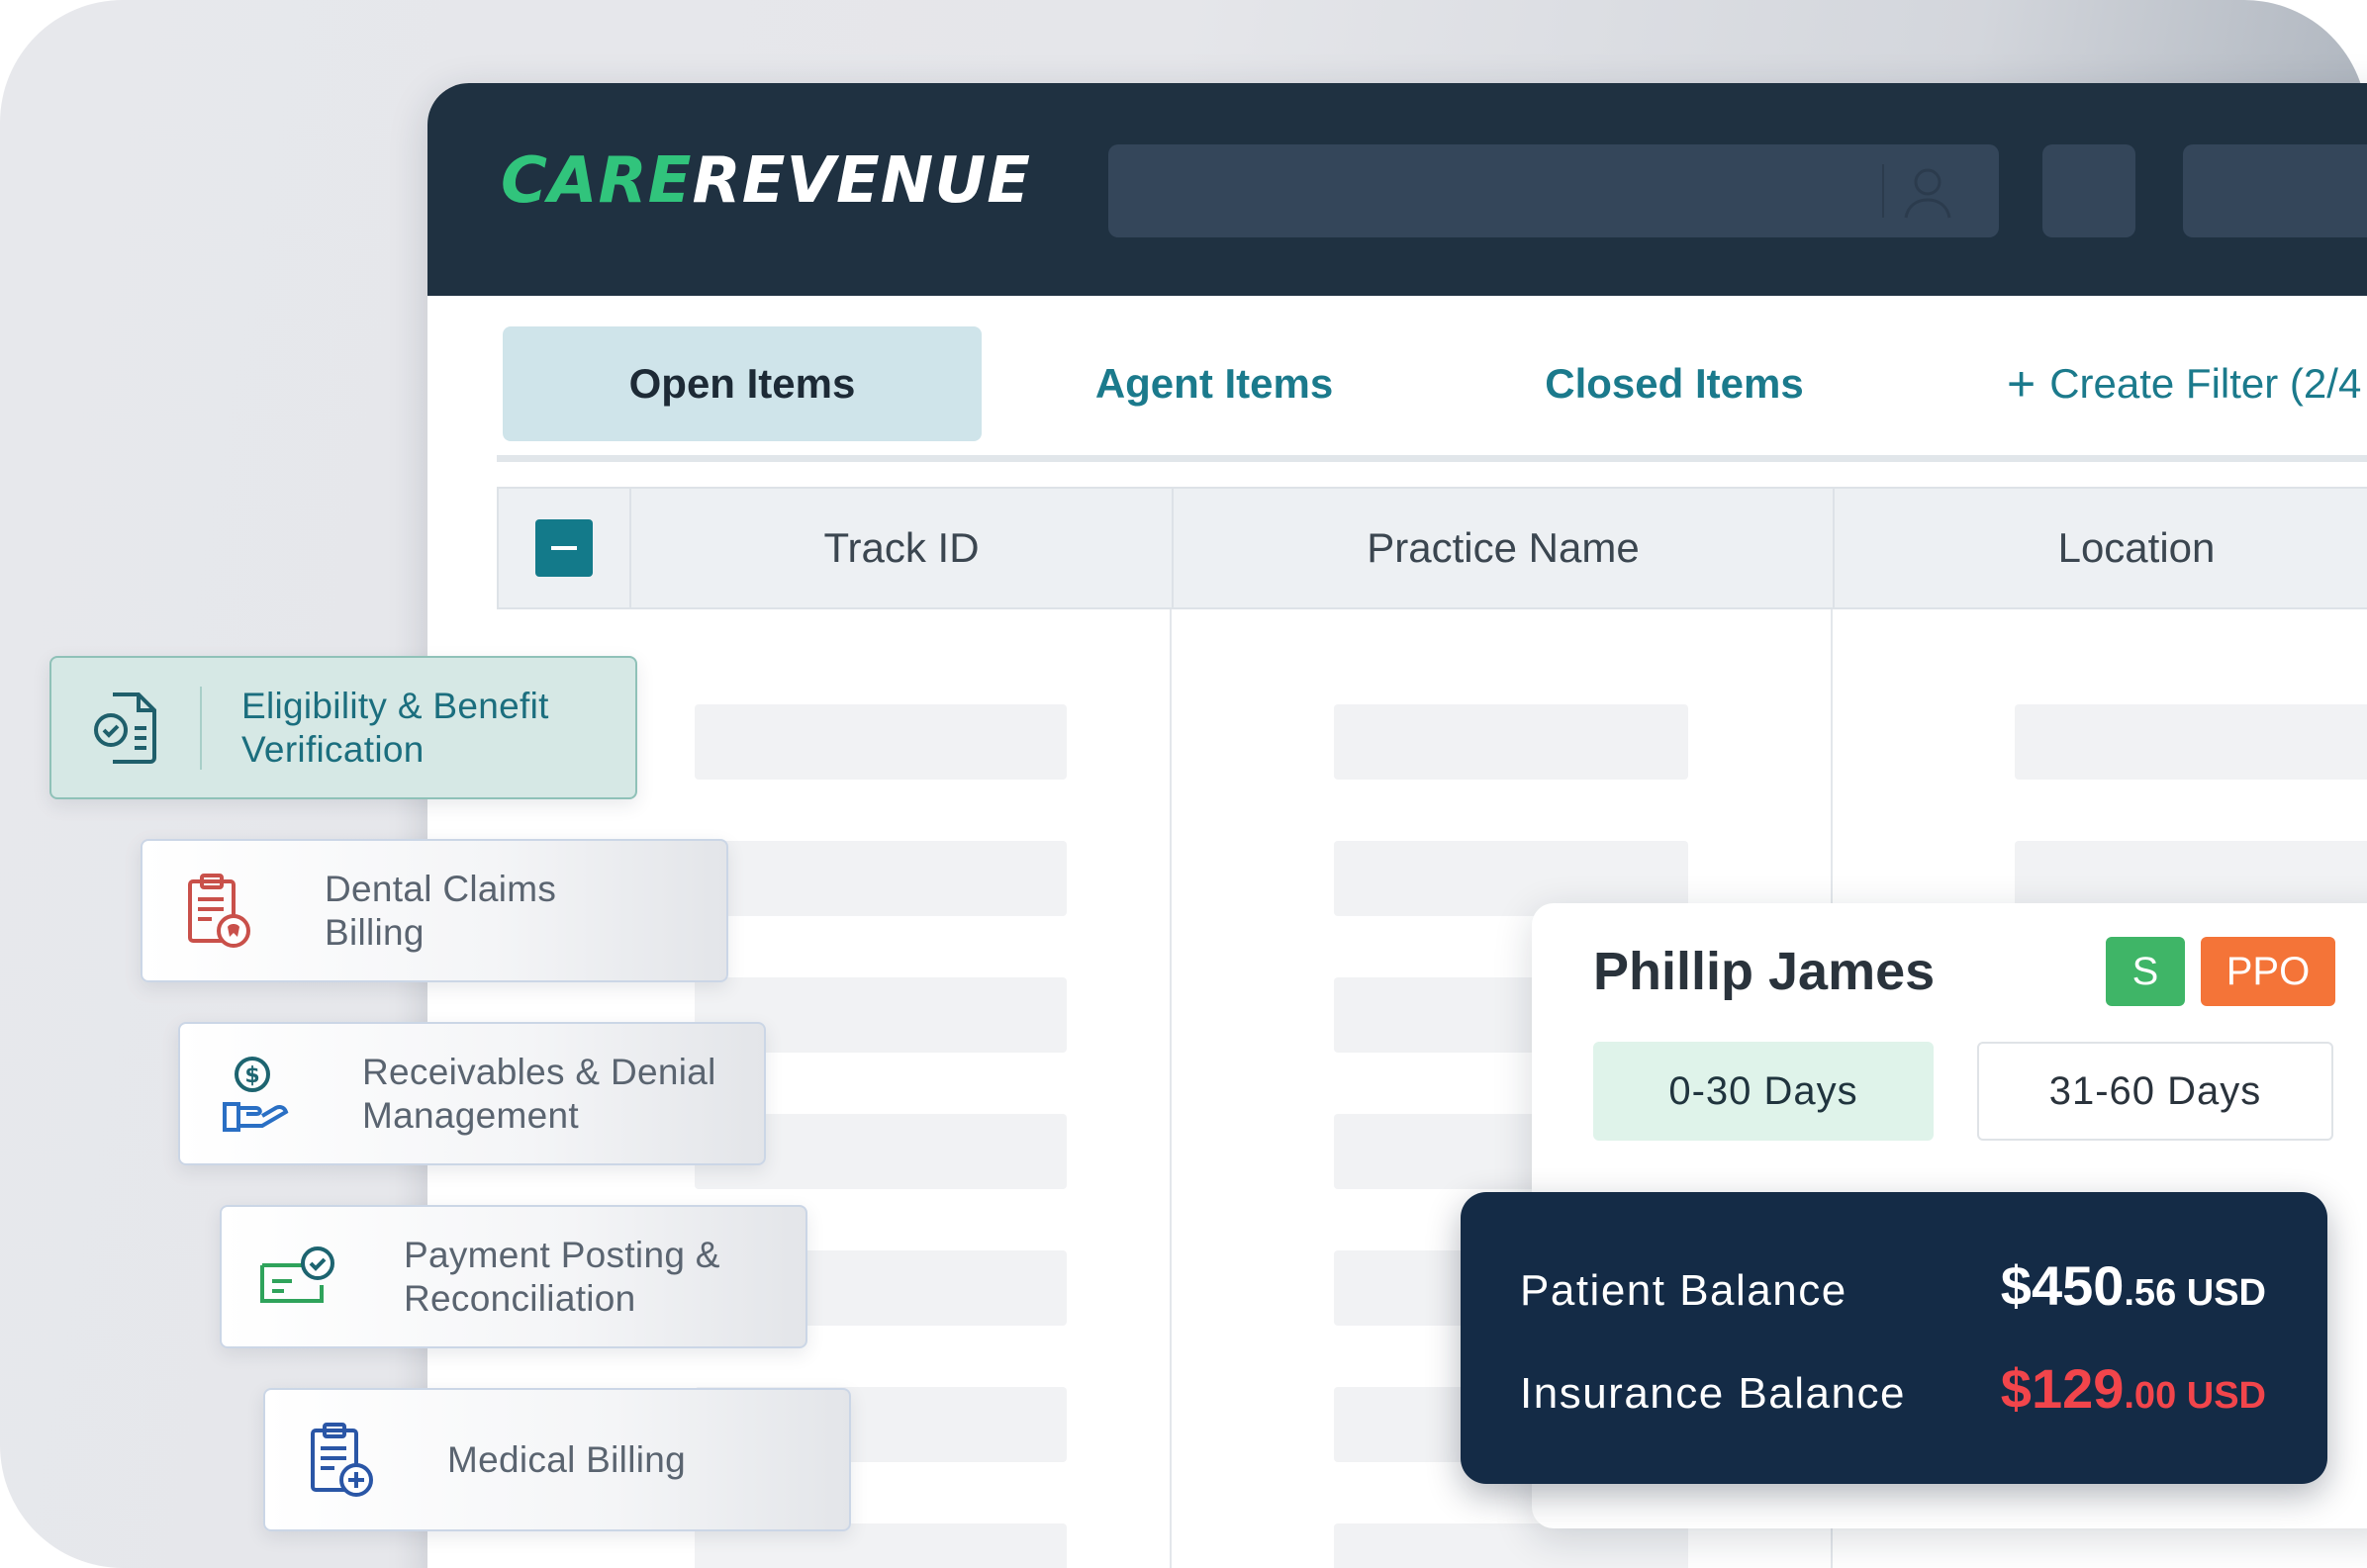  I want to click on dental-claims-icon, so click(219, 910).